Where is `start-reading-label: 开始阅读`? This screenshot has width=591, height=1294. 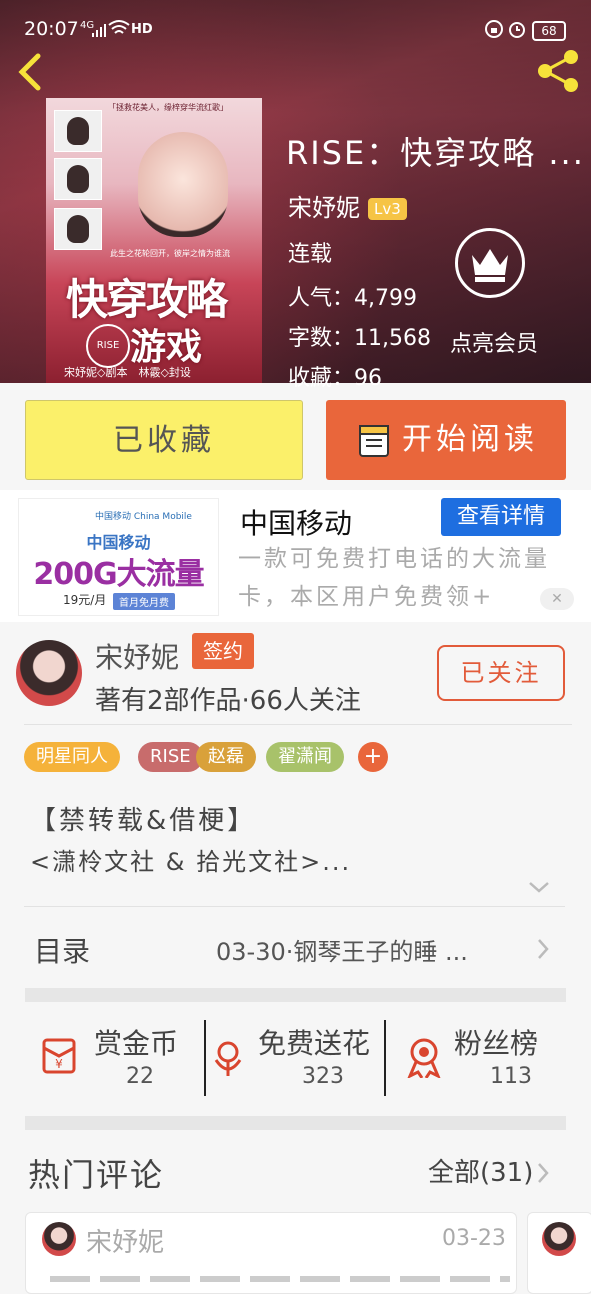
start-reading-label: 开始阅读 is located at coordinates (470, 439).